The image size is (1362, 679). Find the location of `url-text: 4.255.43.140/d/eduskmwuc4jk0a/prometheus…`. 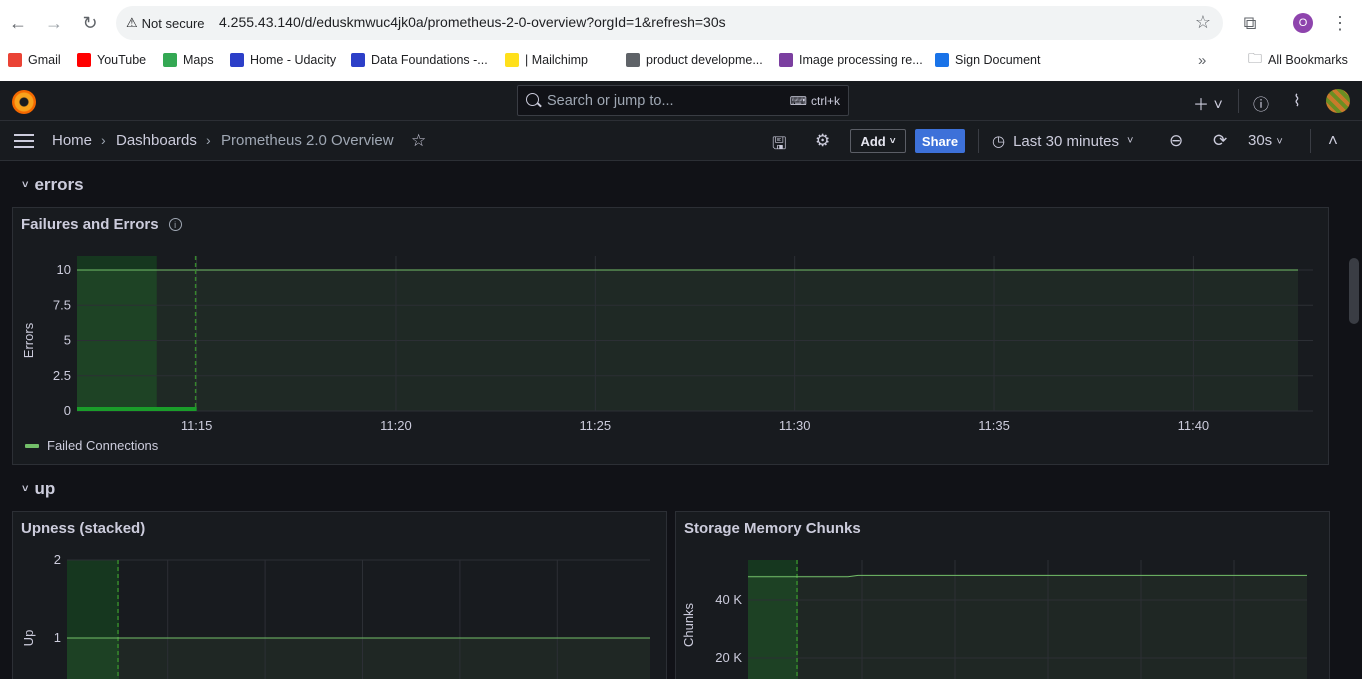

url-text: 4.255.43.140/d/eduskmwuc4jk0a/prometheus… is located at coordinates (472, 22).